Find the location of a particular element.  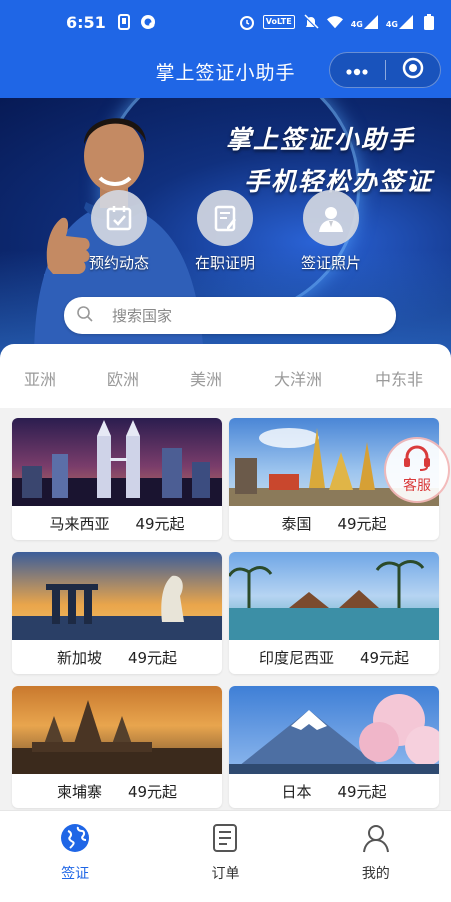

shortcut-appointment: 预约动态 is located at coordinates (119, 231).